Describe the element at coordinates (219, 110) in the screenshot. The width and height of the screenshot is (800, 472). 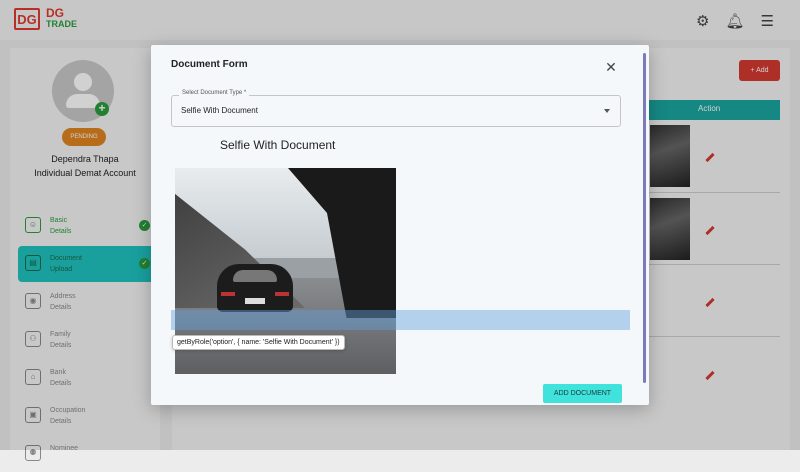
I see `select-value: Selfie With Document` at that location.